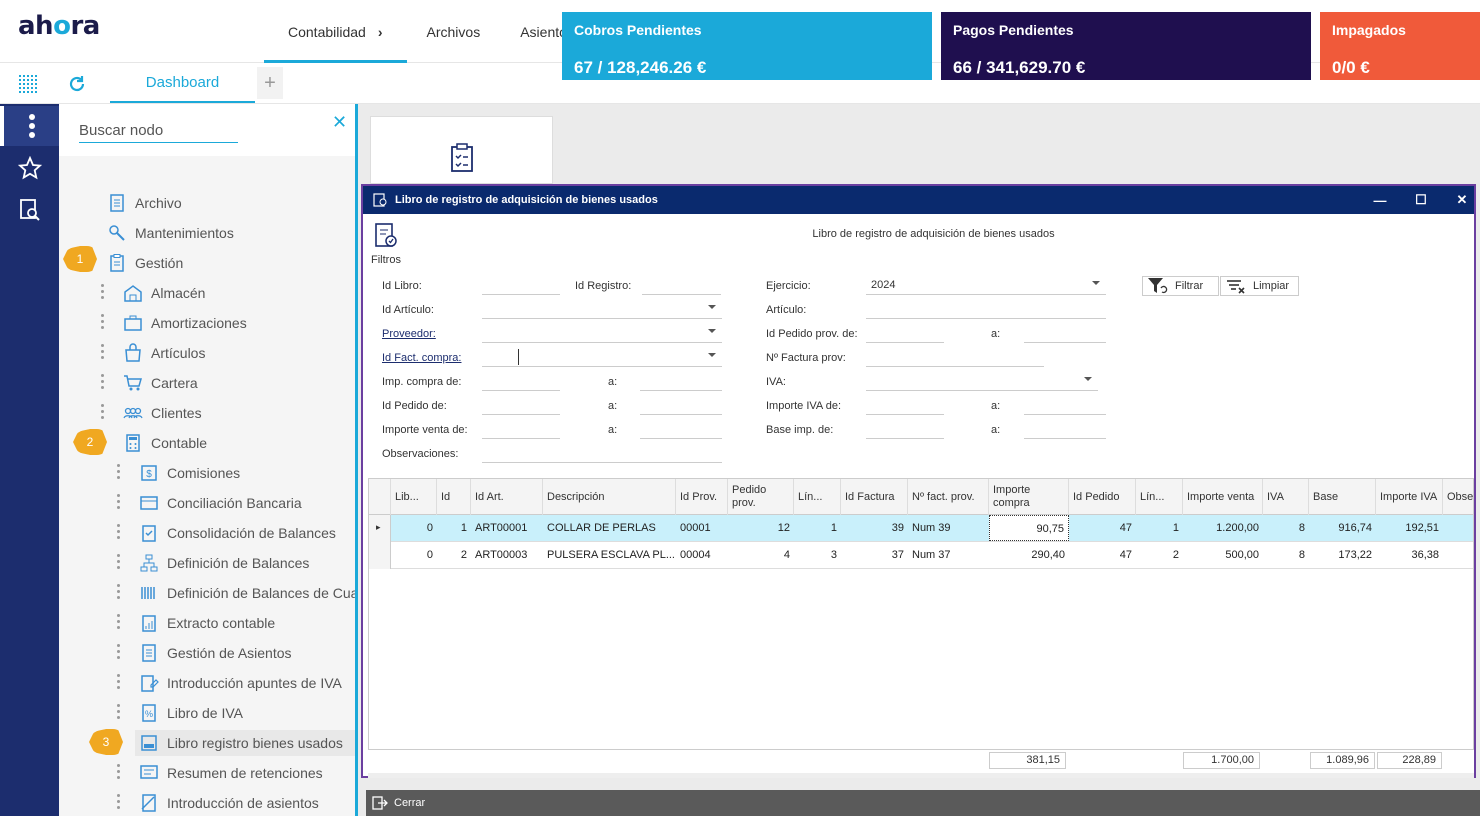  I want to click on col-header-importe-compra: Importe compra, so click(1029, 497).